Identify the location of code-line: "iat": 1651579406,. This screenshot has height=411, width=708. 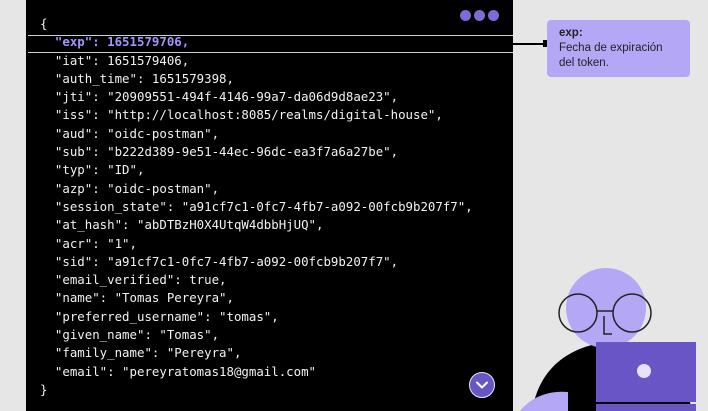
(122, 60).